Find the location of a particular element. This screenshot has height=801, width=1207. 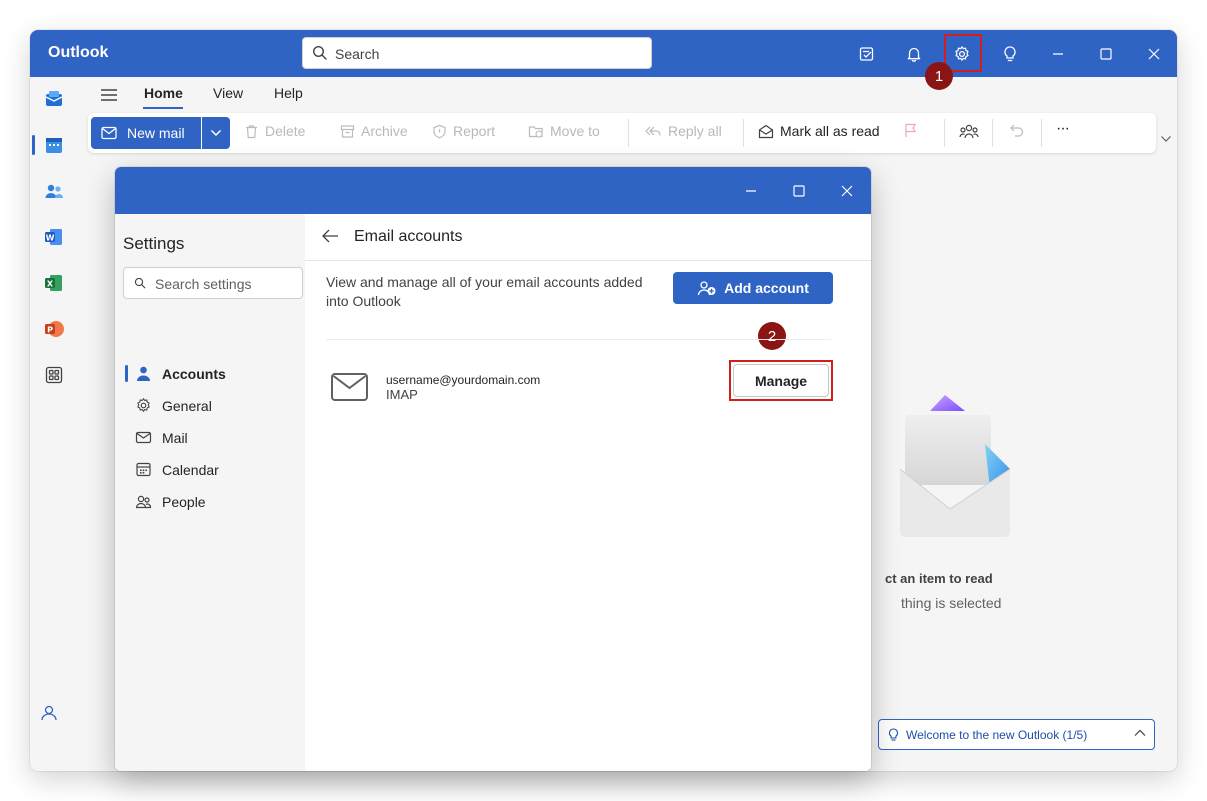

report-button: Report is located at coordinates (463, 131).